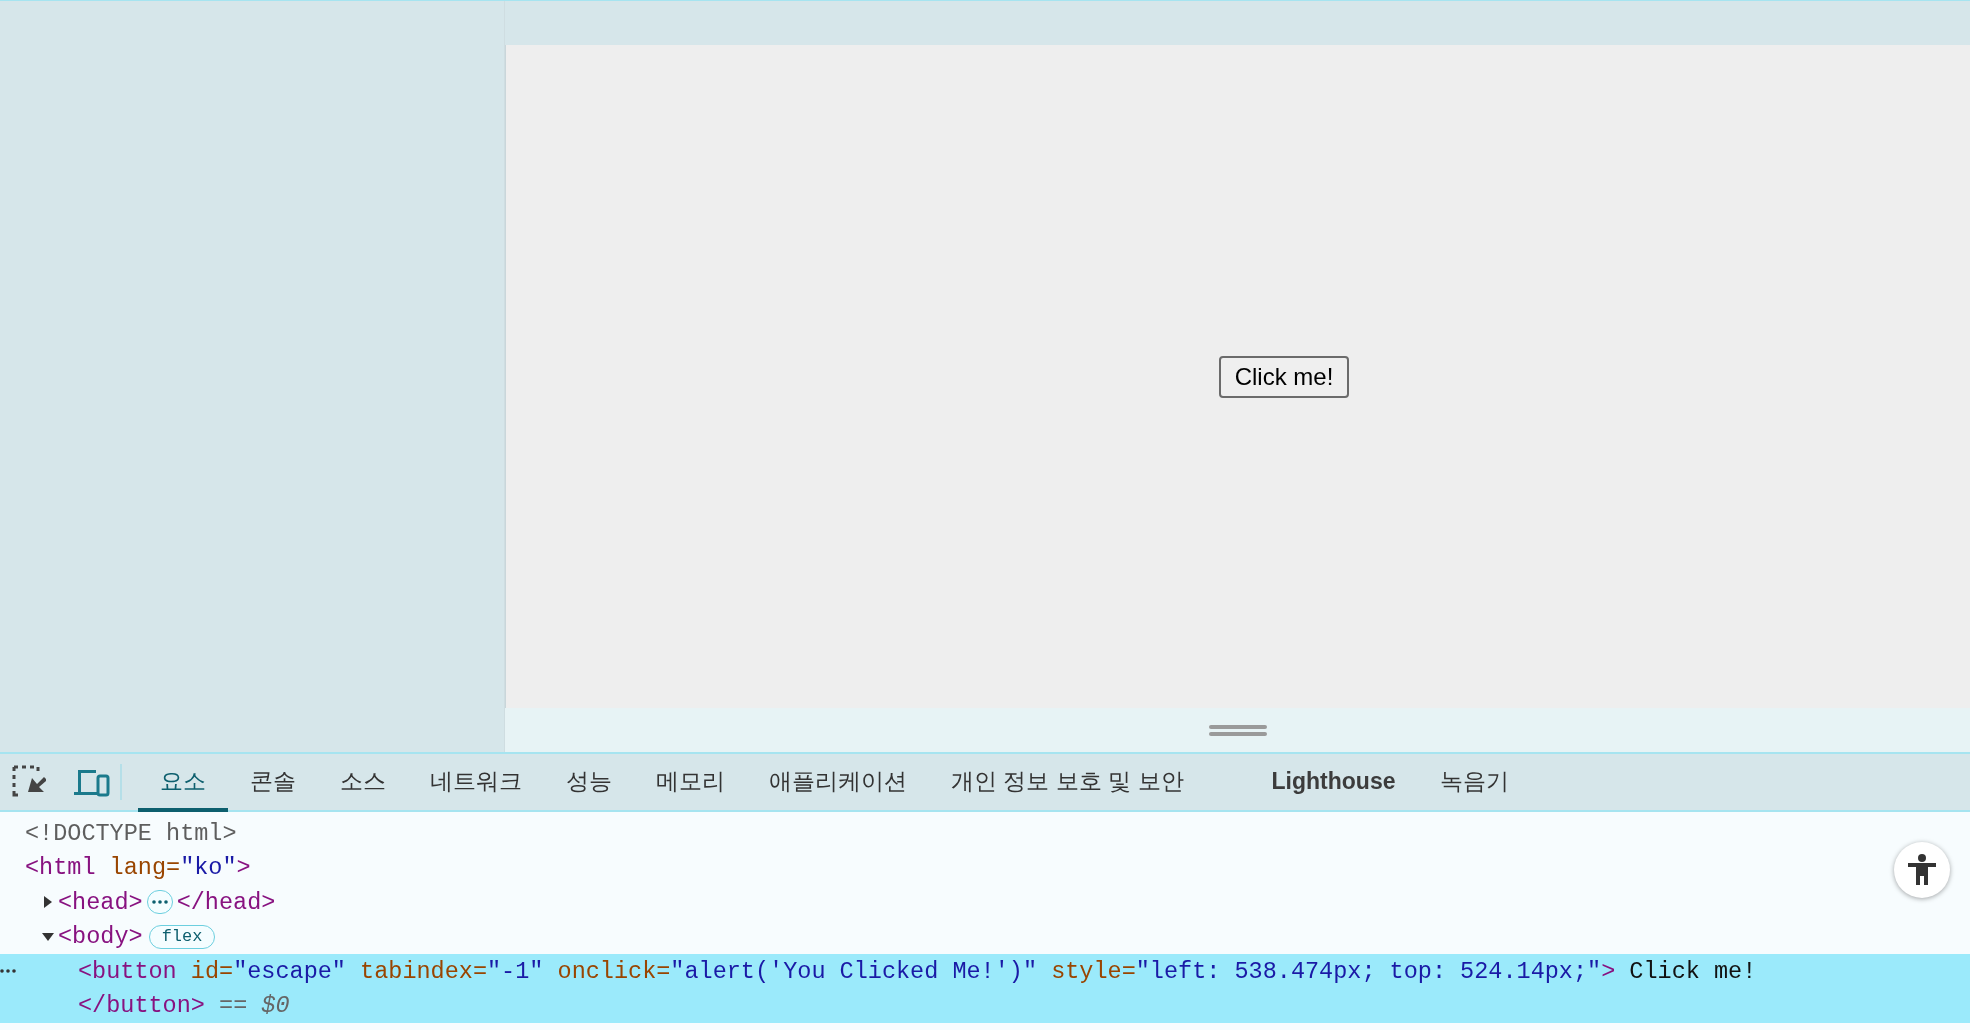  What do you see at coordinates (985, 902) in the screenshot?
I see `node-row: <head> </head>` at bounding box center [985, 902].